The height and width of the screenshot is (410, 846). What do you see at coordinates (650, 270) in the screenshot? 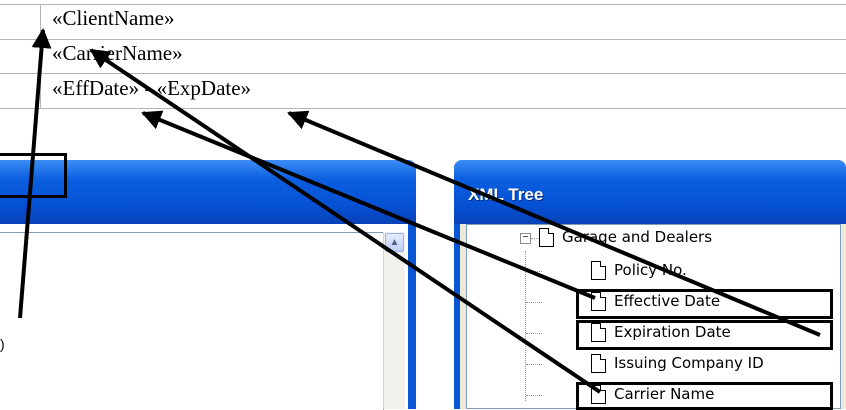
I see `tree-node-label: Policy No.` at bounding box center [650, 270].